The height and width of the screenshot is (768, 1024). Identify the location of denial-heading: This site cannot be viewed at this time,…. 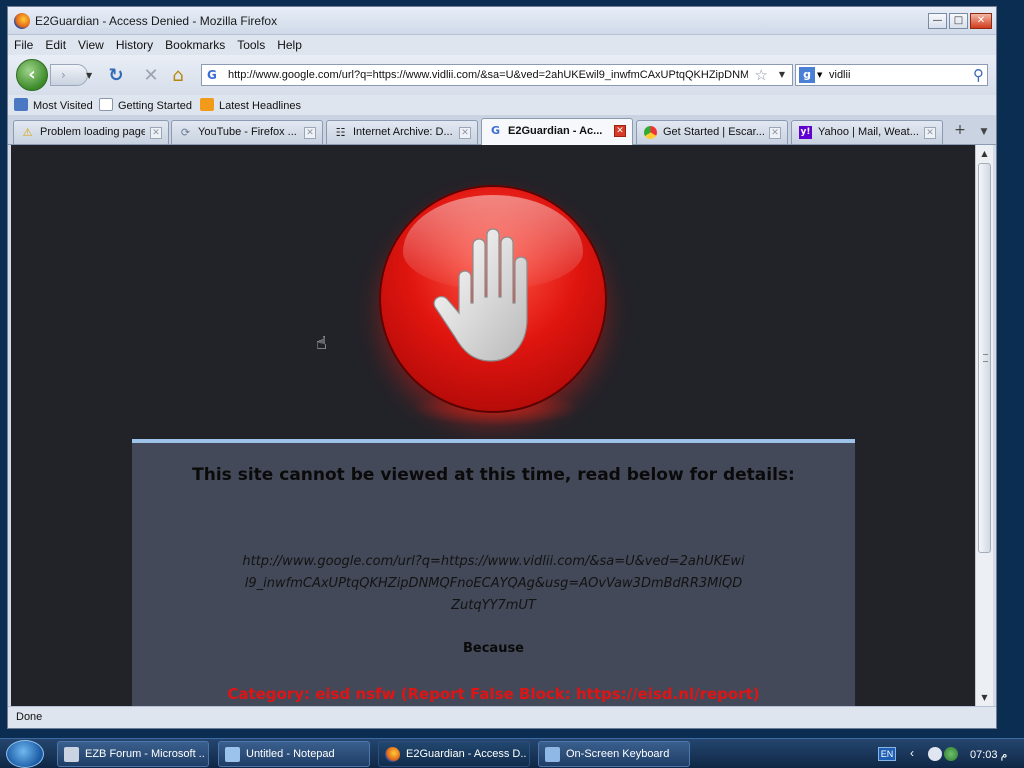
(493, 475).